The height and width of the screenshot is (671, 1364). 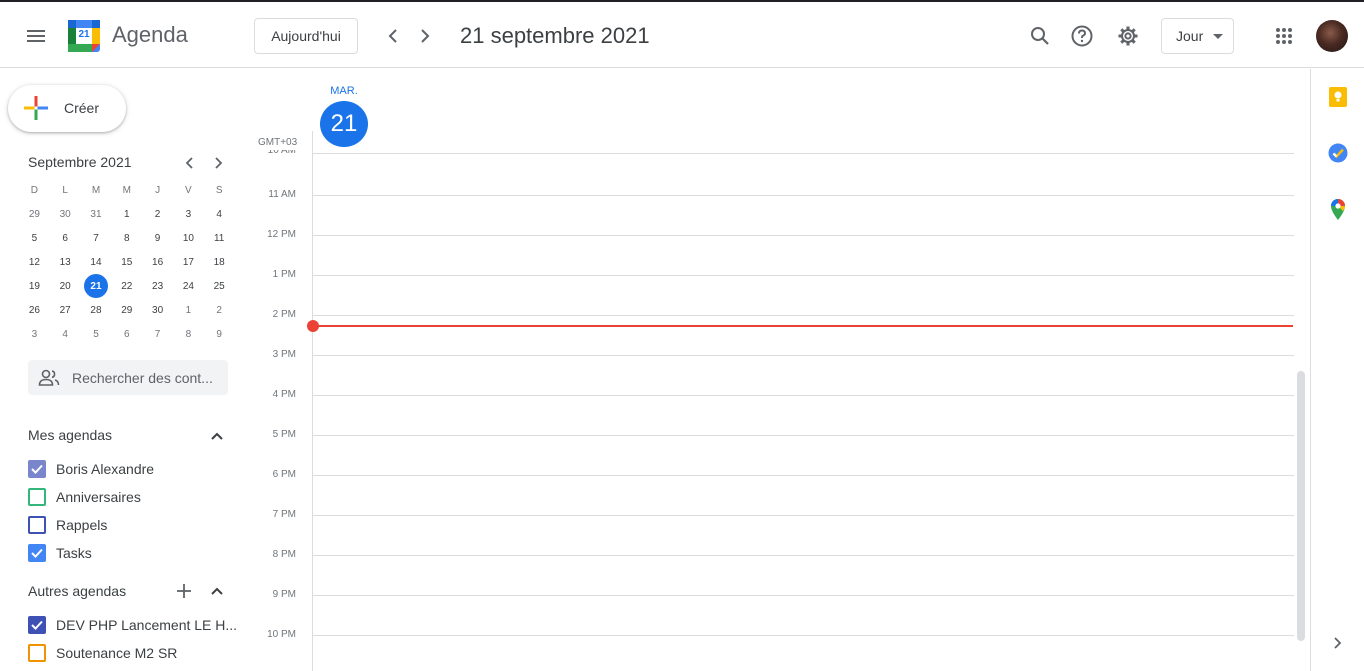 What do you see at coordinates (1338, 153) in the screenshot?
I see `tasks-button` at bounding box center [1338, 153].